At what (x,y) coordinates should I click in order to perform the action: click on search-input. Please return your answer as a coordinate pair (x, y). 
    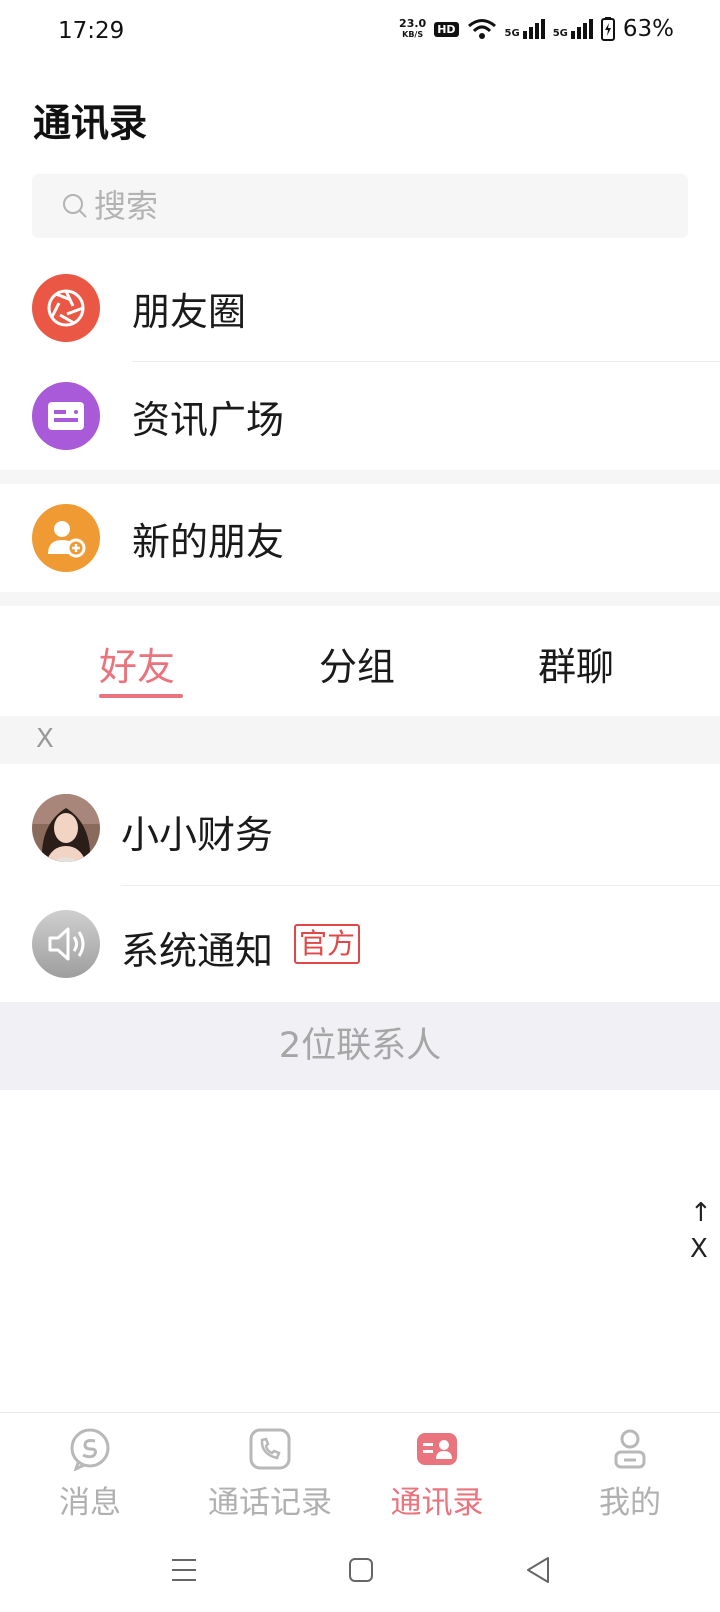
    Looking at the image, I should click on (374, 206).